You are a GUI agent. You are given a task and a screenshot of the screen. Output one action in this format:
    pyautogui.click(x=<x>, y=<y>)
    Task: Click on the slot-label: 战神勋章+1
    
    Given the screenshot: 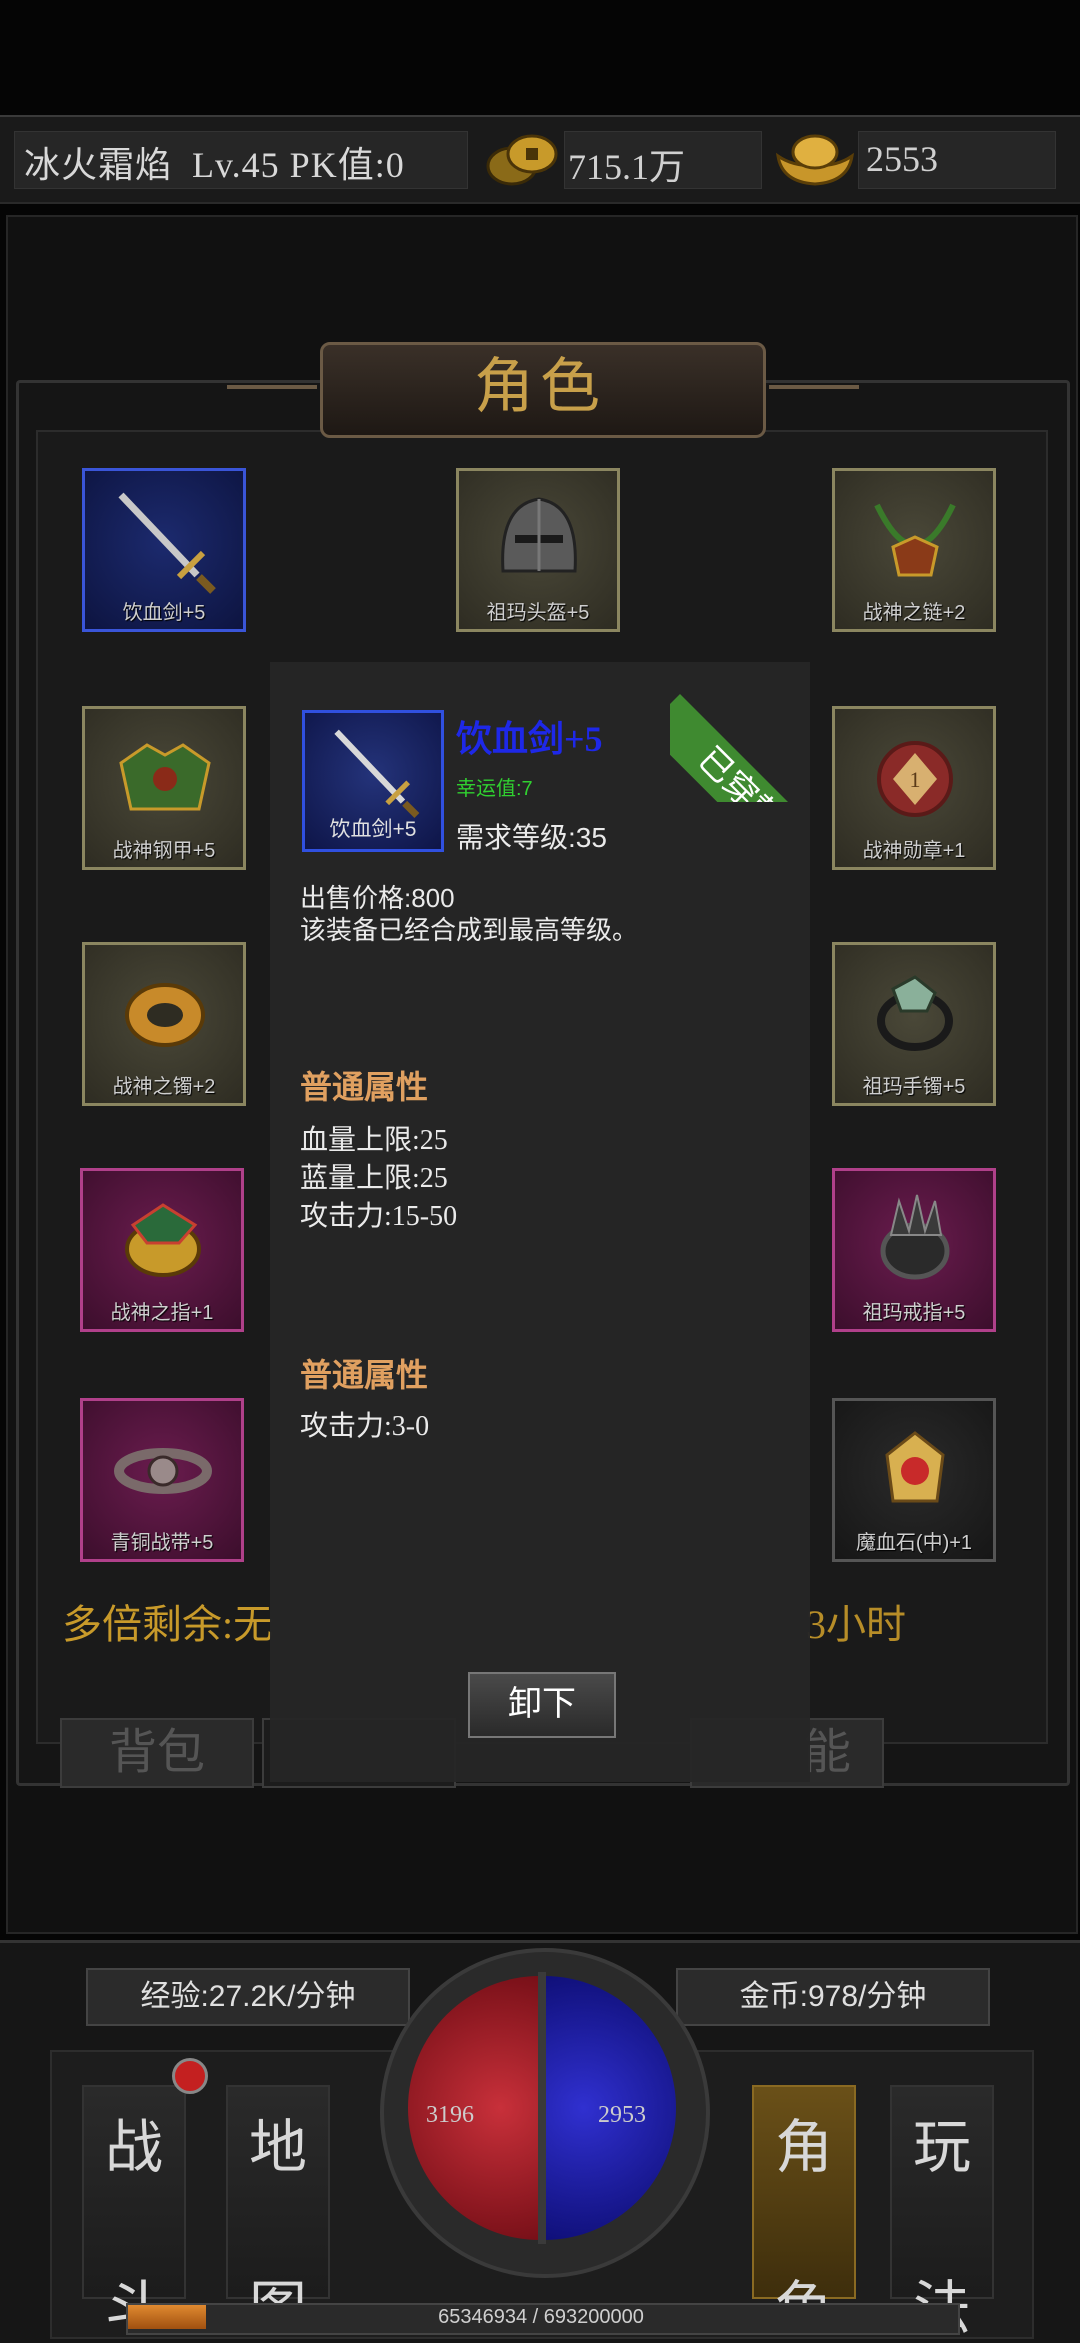 What is the action you would take?
    pyautogui.click(x=914, y=851)
    